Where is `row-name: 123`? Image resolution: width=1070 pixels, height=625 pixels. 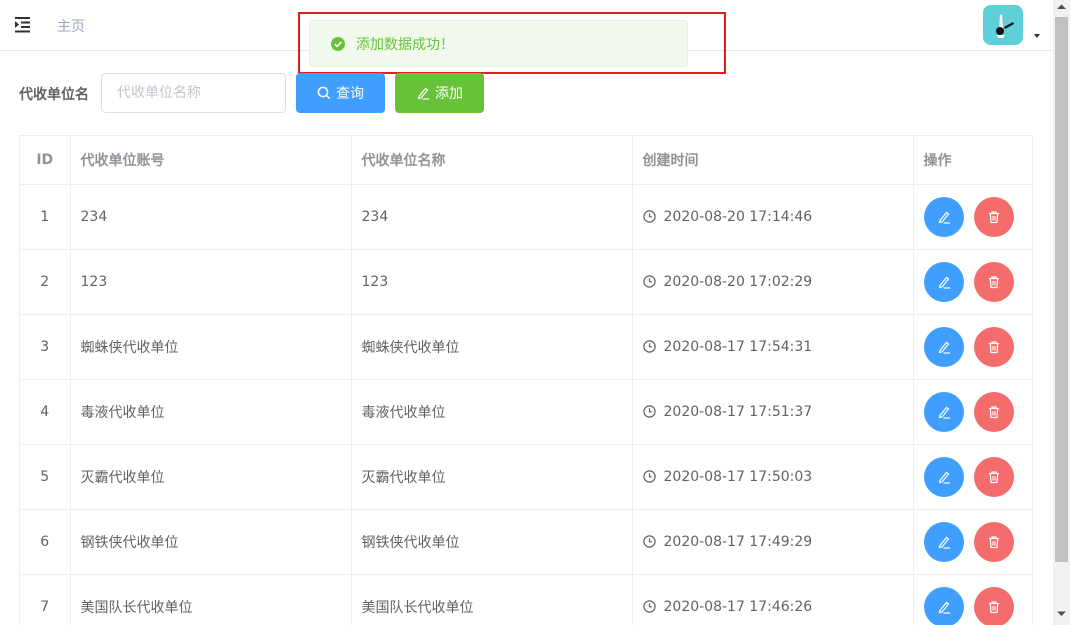
row-name: 123 is located at coordinates (375, 281).